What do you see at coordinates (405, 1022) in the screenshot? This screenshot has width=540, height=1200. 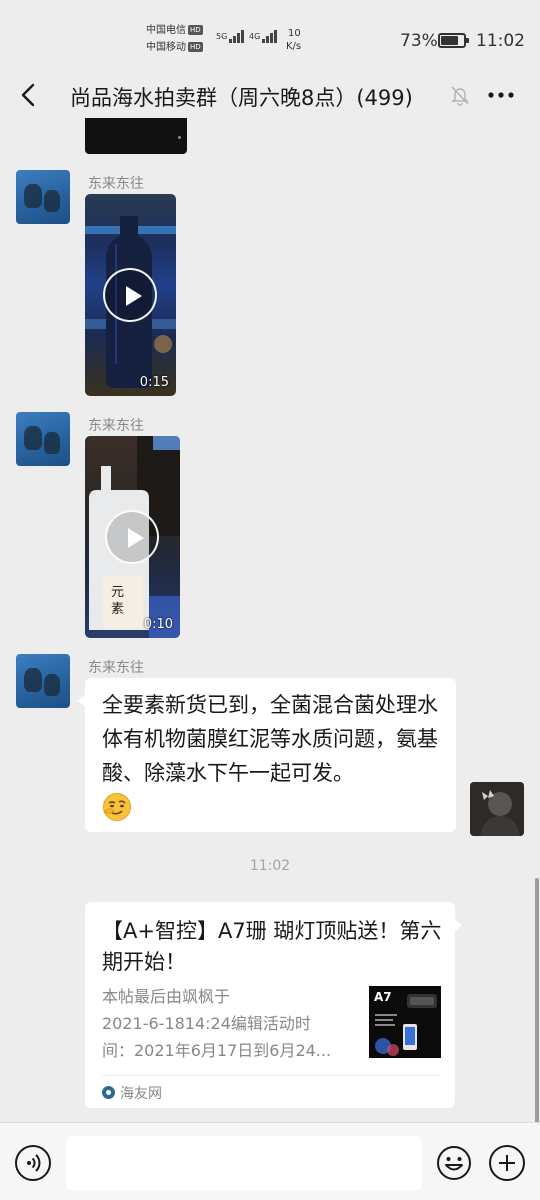 I see `link-thumbnail: A7` at bounding box center [405, 1022].